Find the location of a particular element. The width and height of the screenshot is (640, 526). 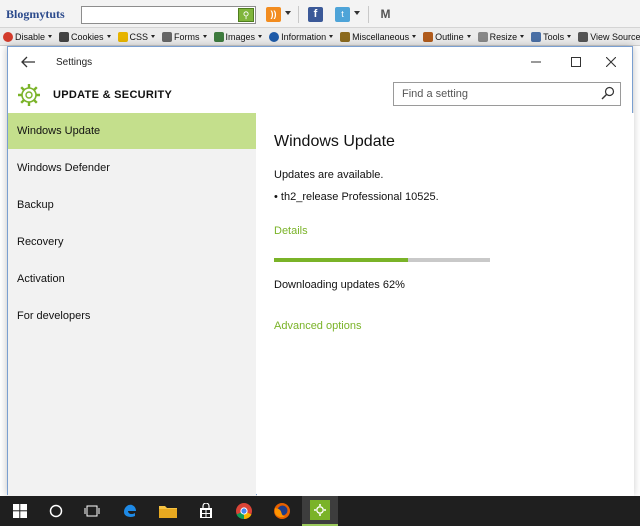

sidebar-item-windows-defender: Windows Defender is located at coordinates (132, 168).